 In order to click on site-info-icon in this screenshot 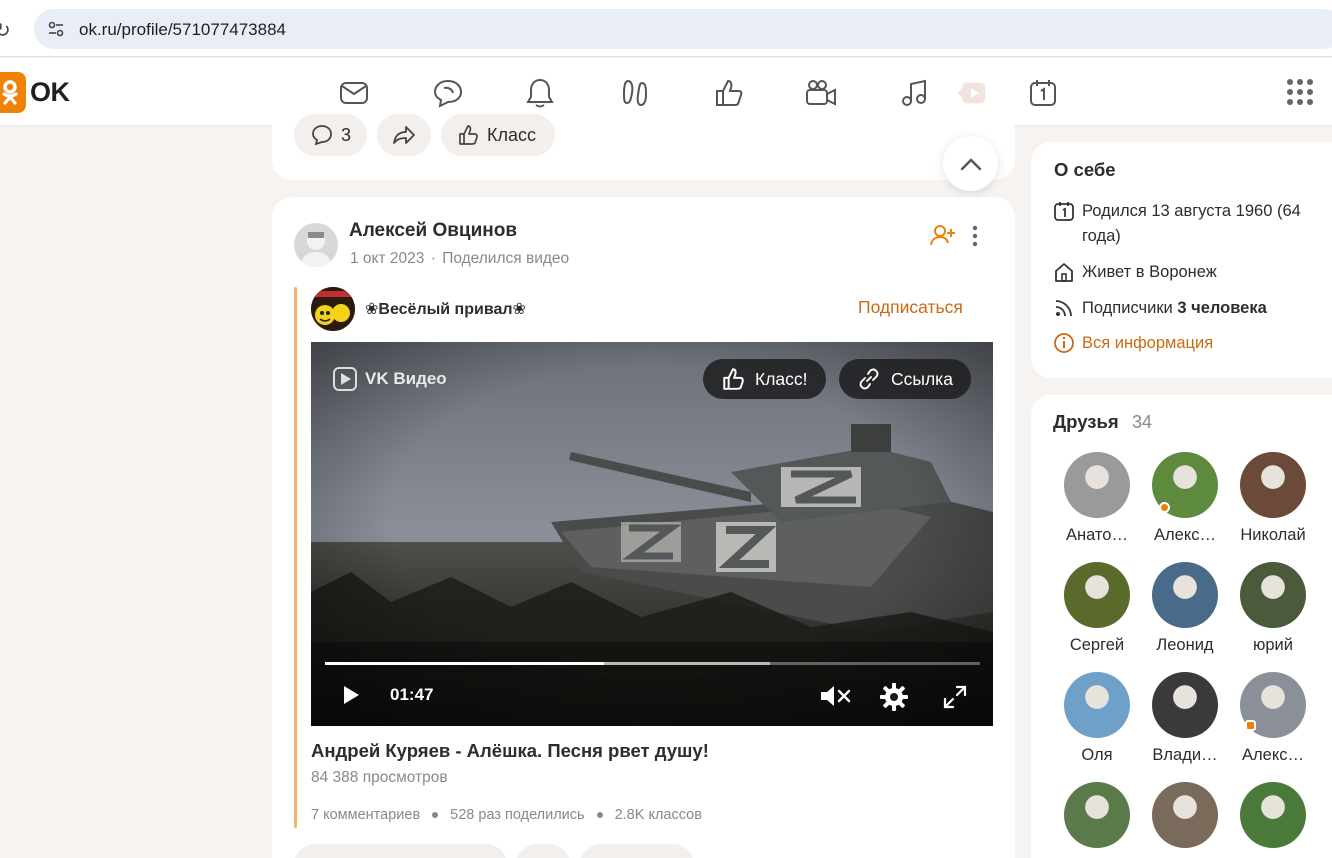, I will do `click(56, 29)`.